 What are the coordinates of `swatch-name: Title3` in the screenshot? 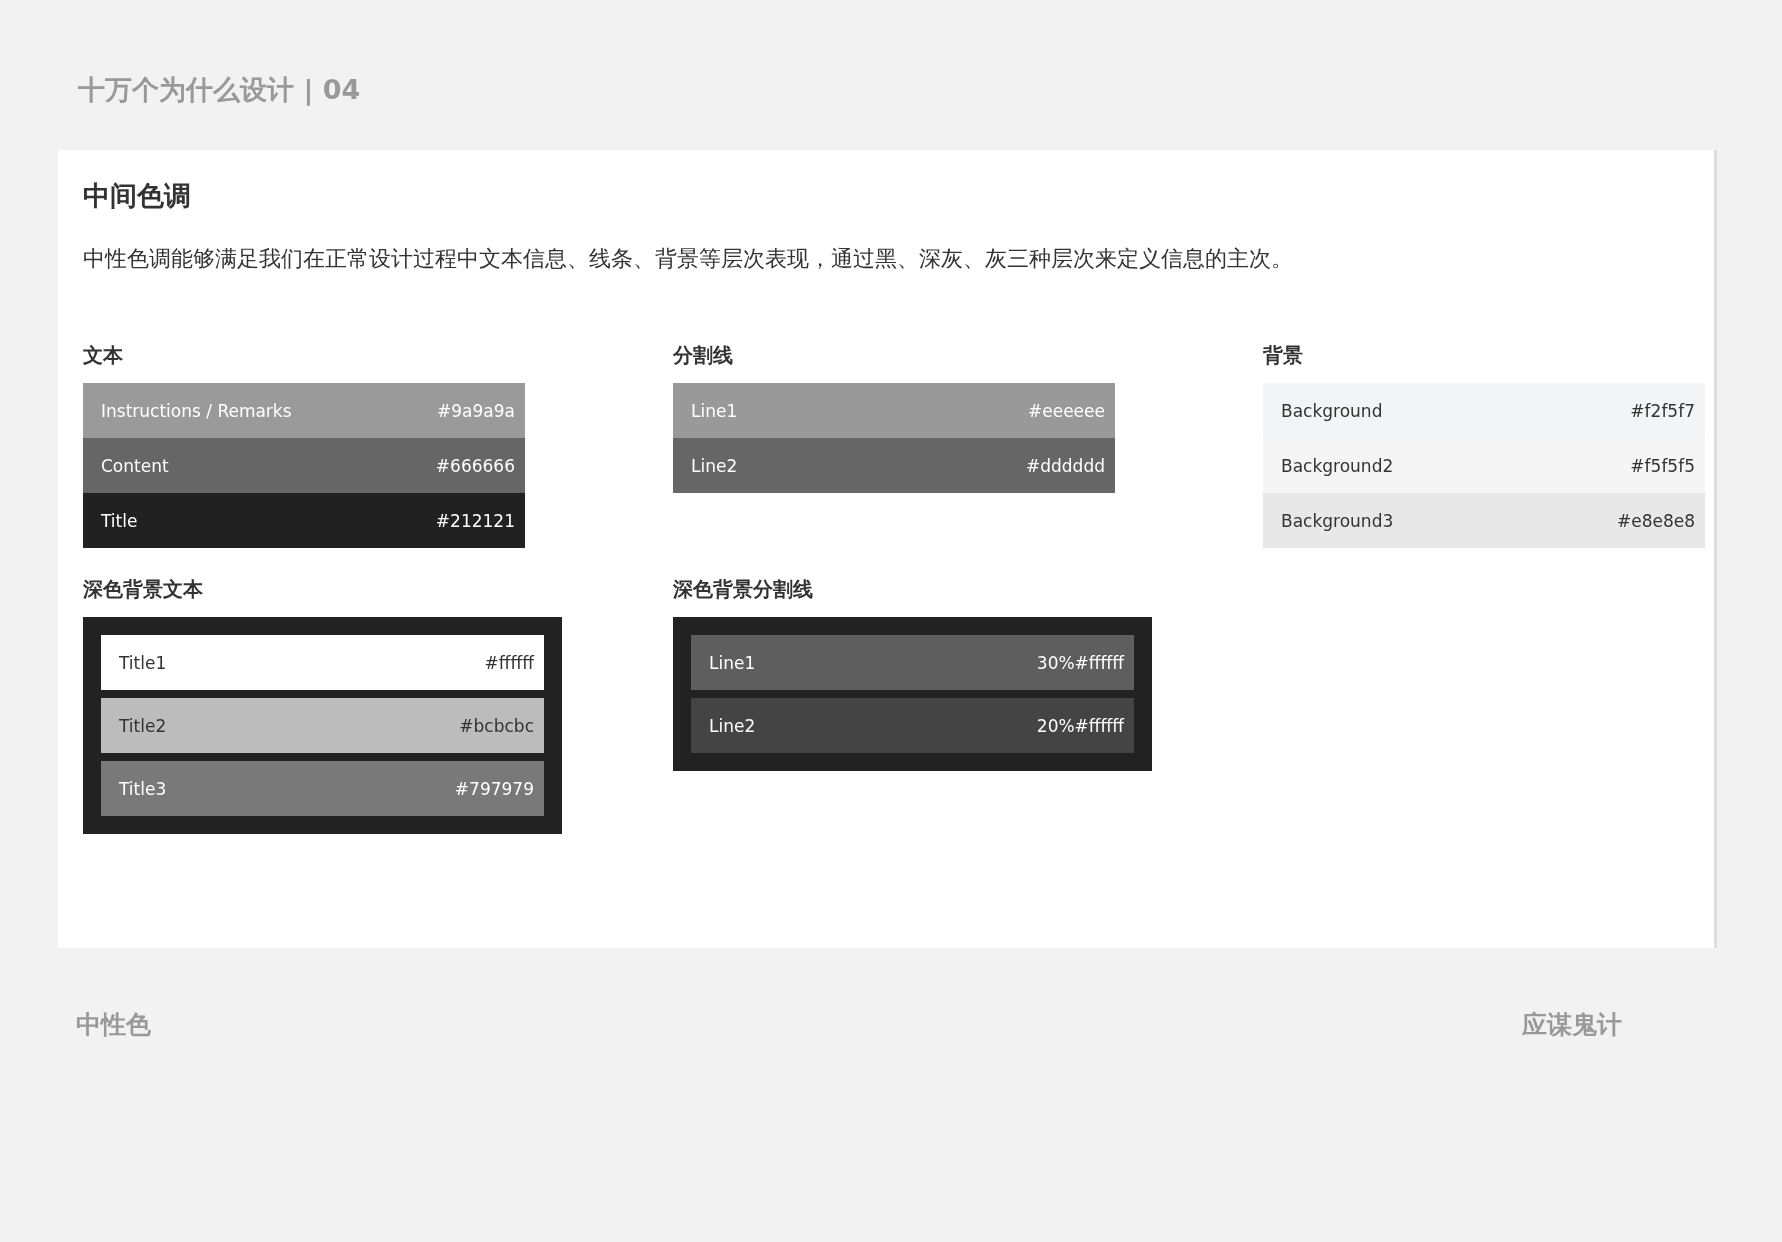 It's located at (143, 788).